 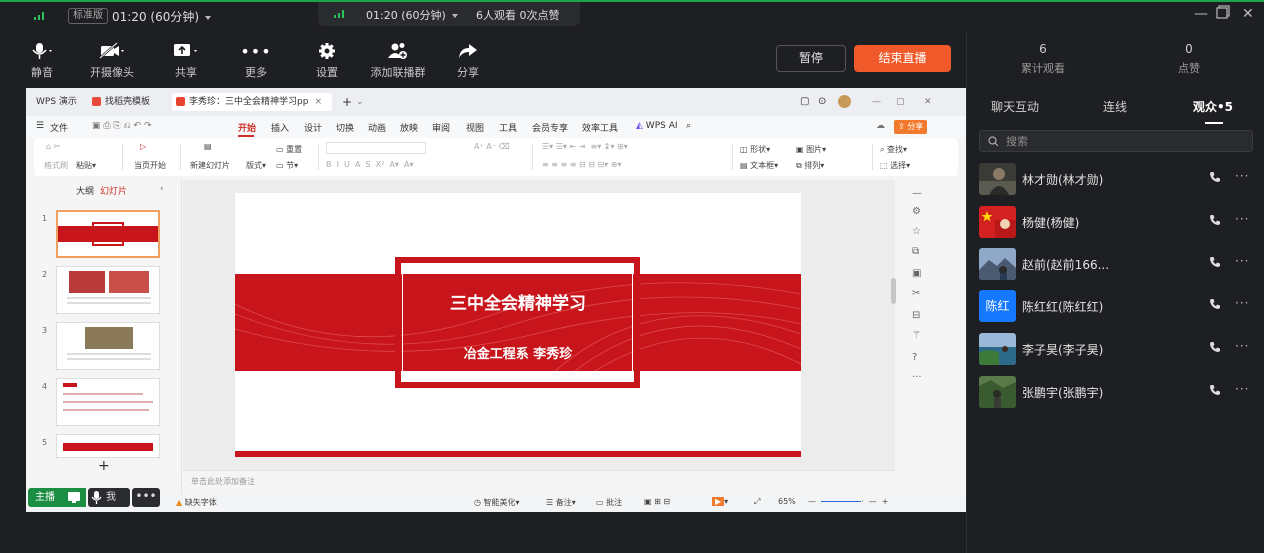 What do you see at coordinates (497, 502) in the screenshot?
I see `beautify-button: ◷ 智能美化▾` at bounding box center [497, 502].